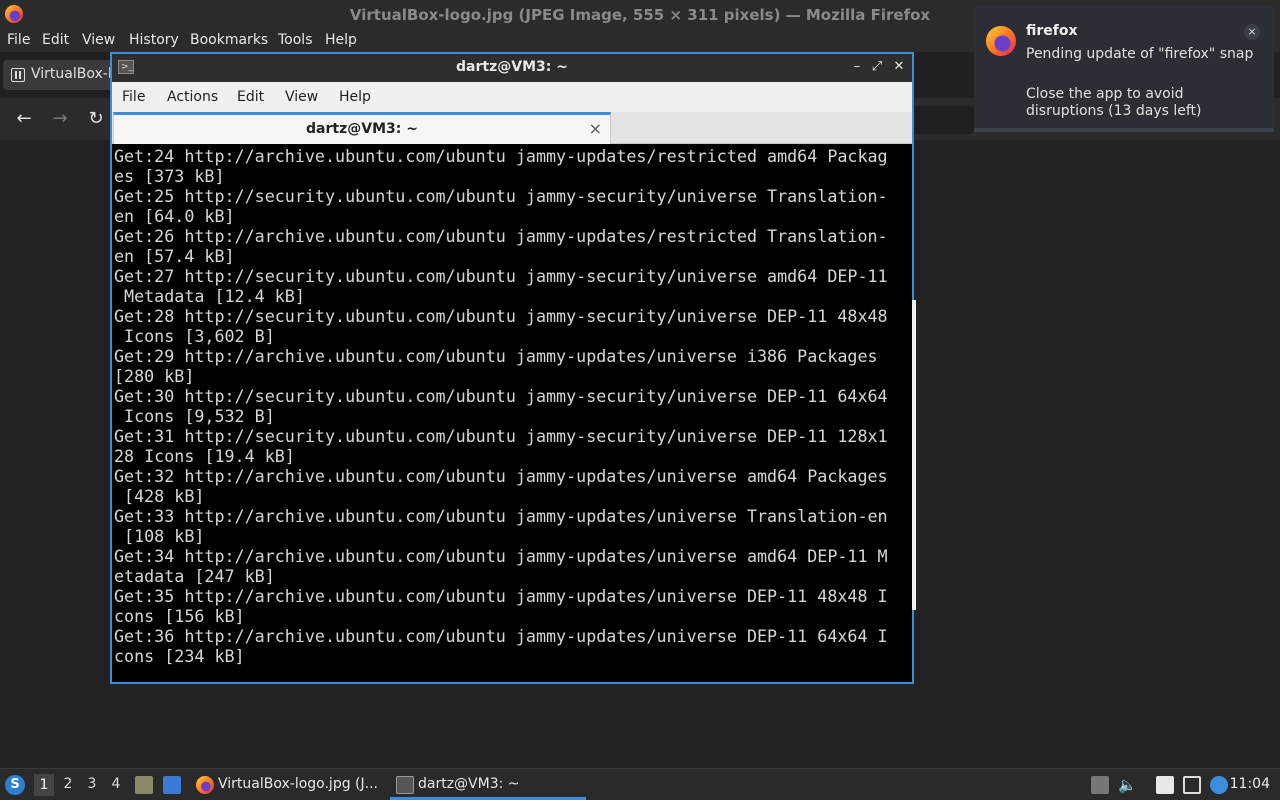 The width and height of the screenshot is (1280, 800). Describe the element at coordinates (24, 119) in the screenshot. I see `back-button: ←` at that location.